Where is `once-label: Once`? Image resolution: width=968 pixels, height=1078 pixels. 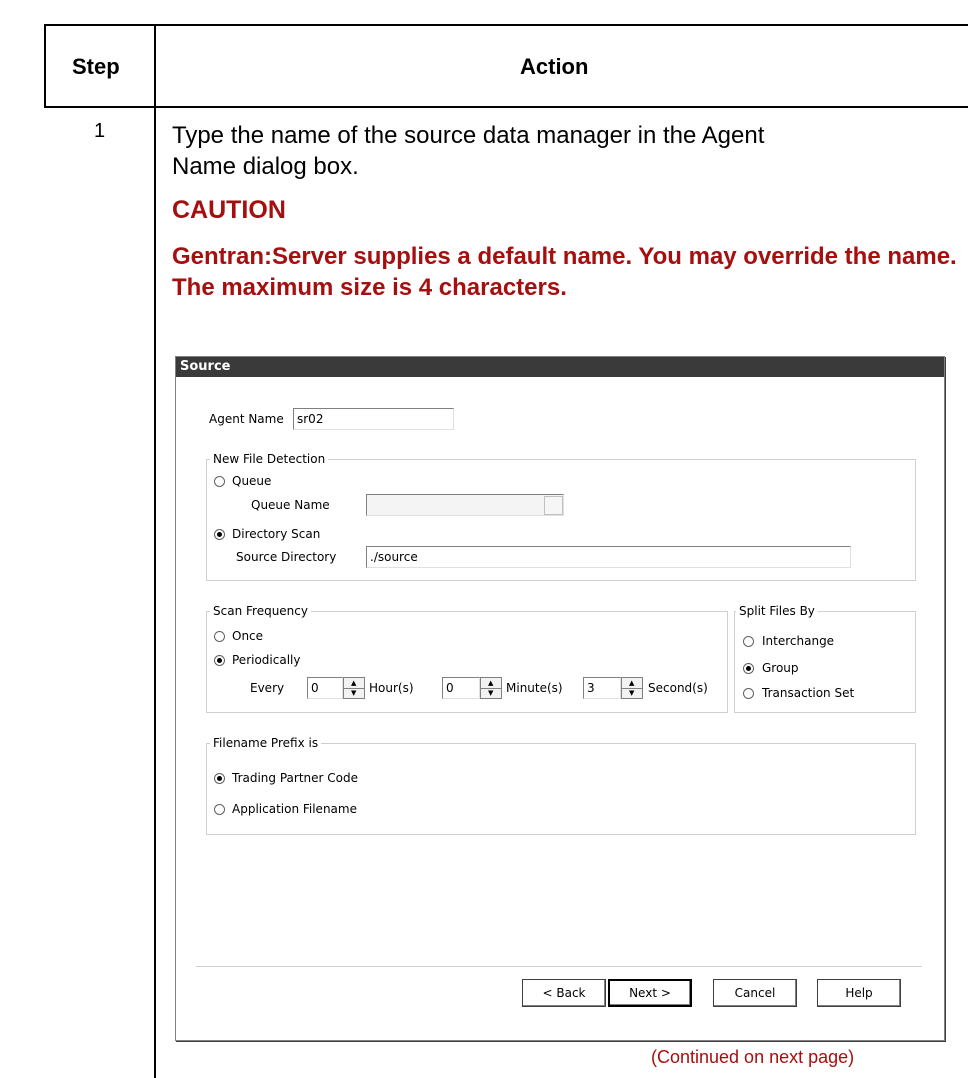 once-label: Once is located at coordinates (248, 636).